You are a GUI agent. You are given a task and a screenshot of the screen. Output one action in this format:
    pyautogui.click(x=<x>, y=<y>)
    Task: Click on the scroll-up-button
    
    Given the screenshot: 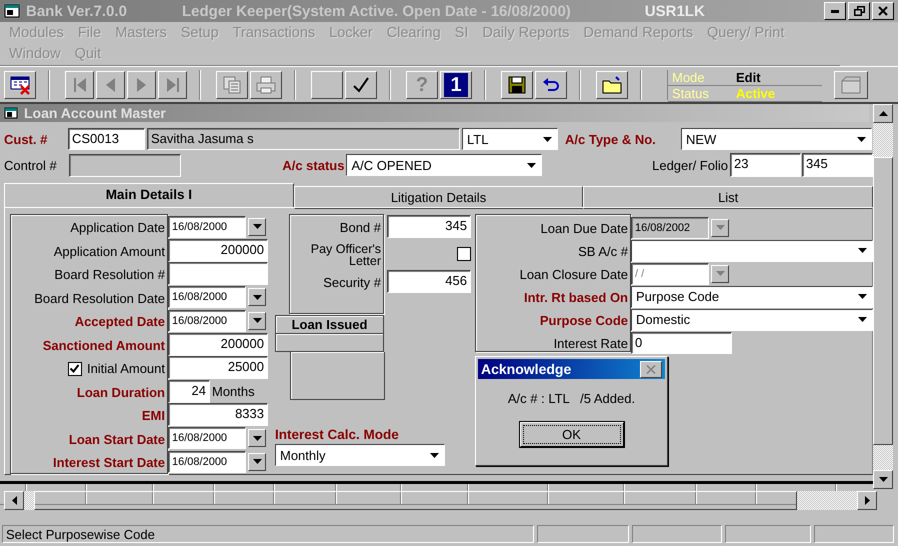 What is the action you would take?
    pyautogui.click(x=883, y=113)
    